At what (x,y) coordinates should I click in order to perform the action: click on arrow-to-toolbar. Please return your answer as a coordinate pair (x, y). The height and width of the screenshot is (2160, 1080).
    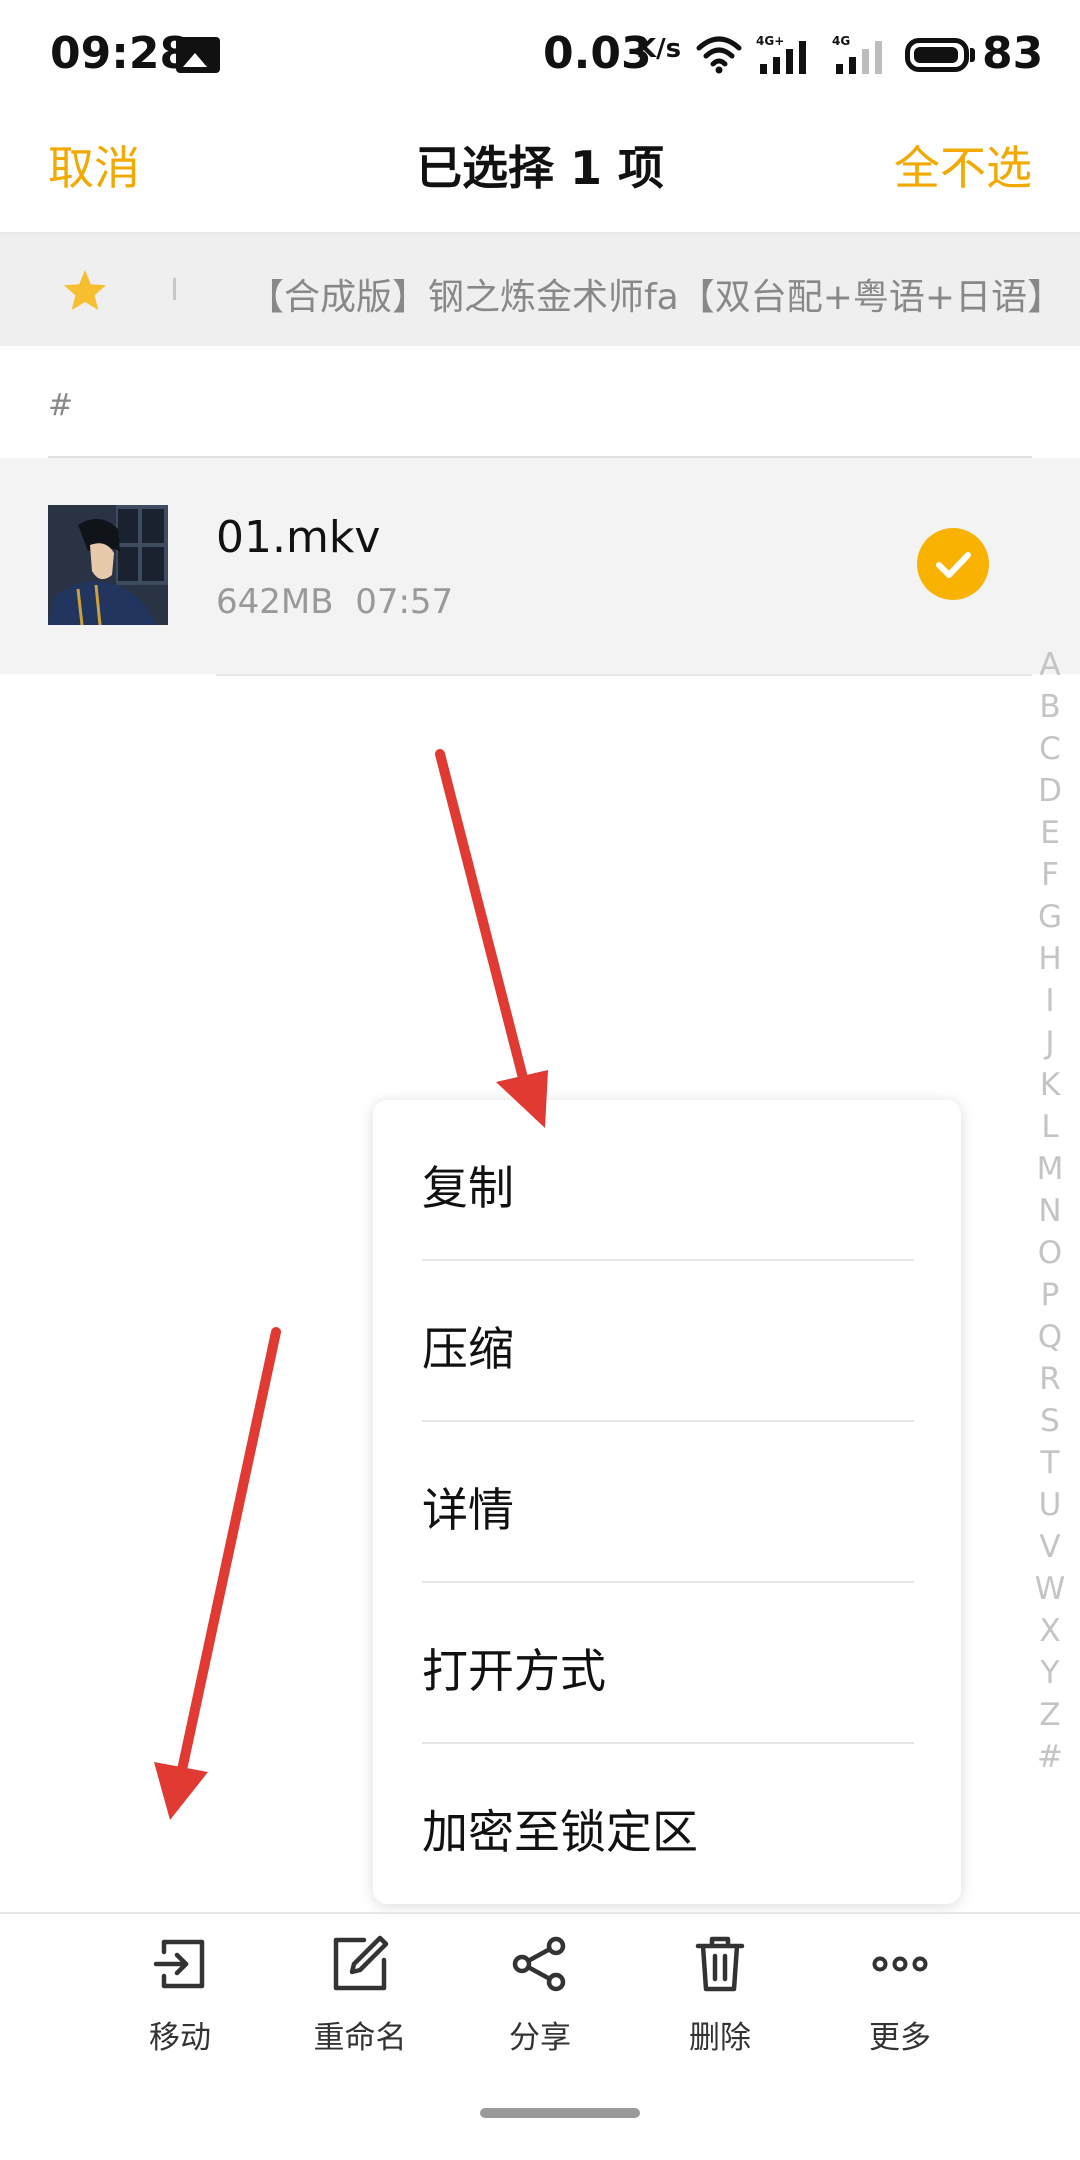
    Looking at the image, I should click on (217, 1573).